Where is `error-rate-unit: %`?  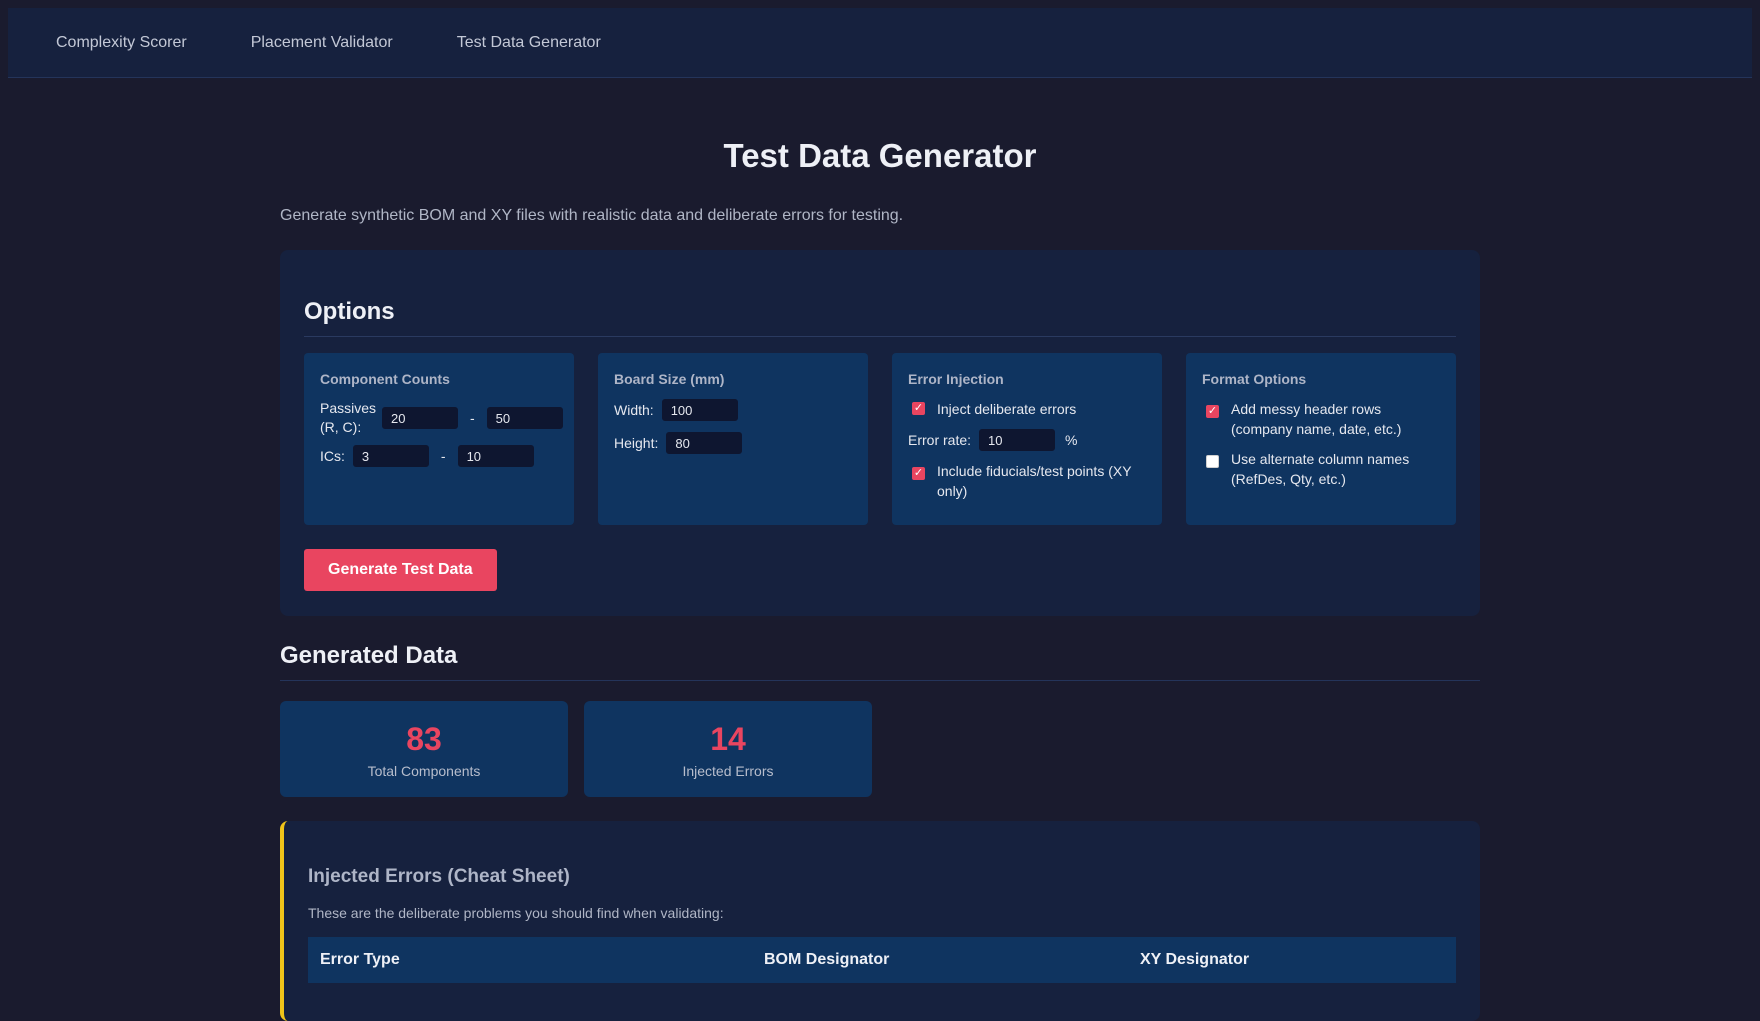
error-rate-unit: % is located at coordinates (1071, 440).